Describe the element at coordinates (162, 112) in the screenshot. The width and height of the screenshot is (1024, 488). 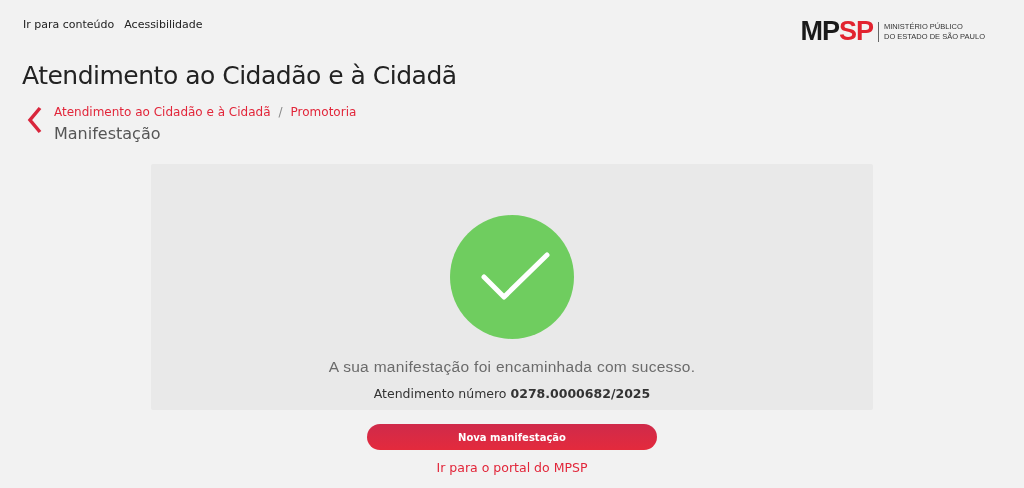
I see `breadcrumb-link: Atendimento ao Cidadão e à Cidadã` at that location.